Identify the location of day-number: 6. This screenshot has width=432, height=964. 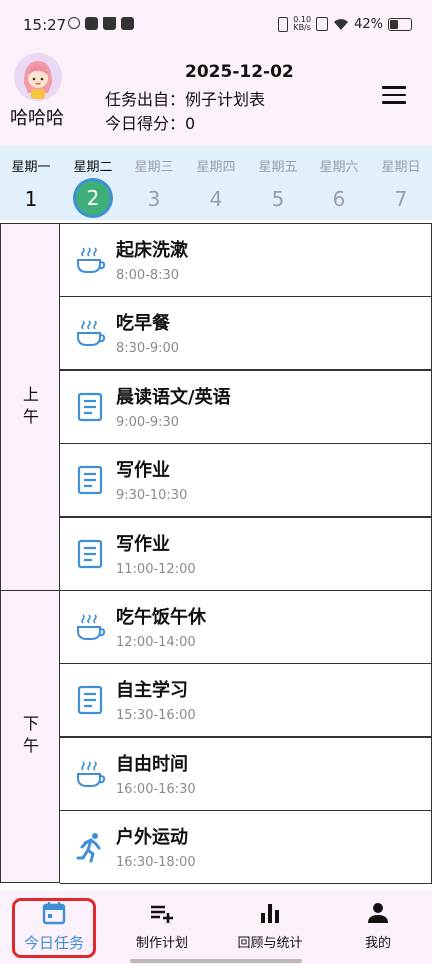
(339, 199).